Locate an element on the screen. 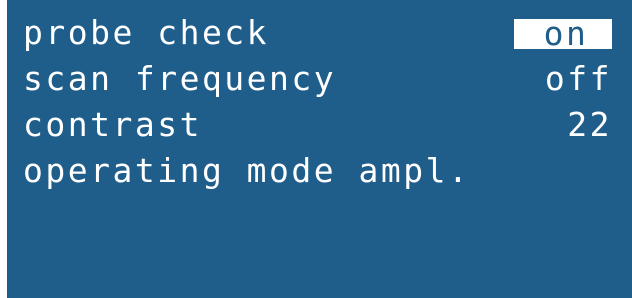 This screenshot has width=632, height=298. menu-item-label: operating mode ampl. is located at coordinates (247, 170).